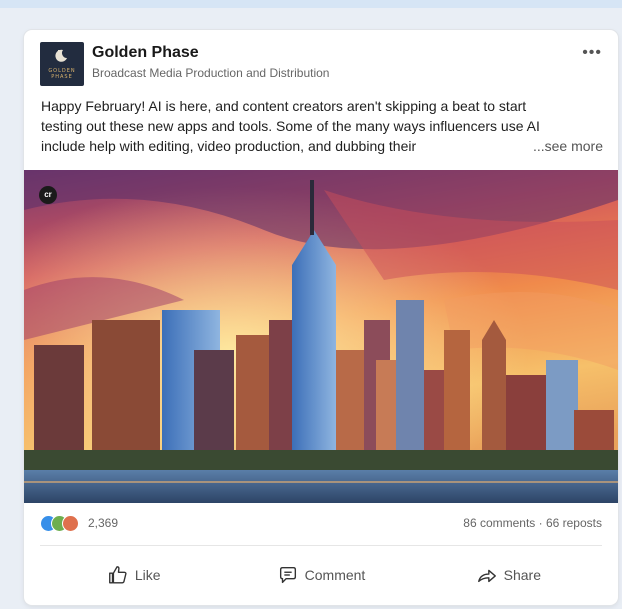 The width and height of the screenshot is (622, 609). What do you see at coordinates (117, 575) in the screenshot?
I see `thumbs-up-icon` at bounding box center [117, 575].